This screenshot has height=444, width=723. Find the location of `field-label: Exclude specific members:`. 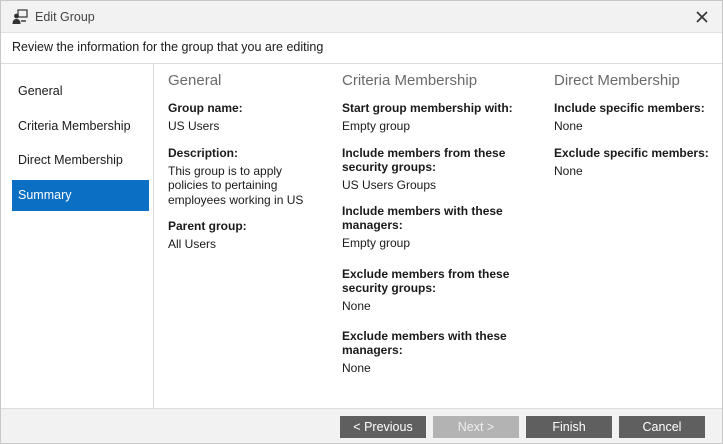

field-label: Exclude specific members: is located at coordinates (631, 152).